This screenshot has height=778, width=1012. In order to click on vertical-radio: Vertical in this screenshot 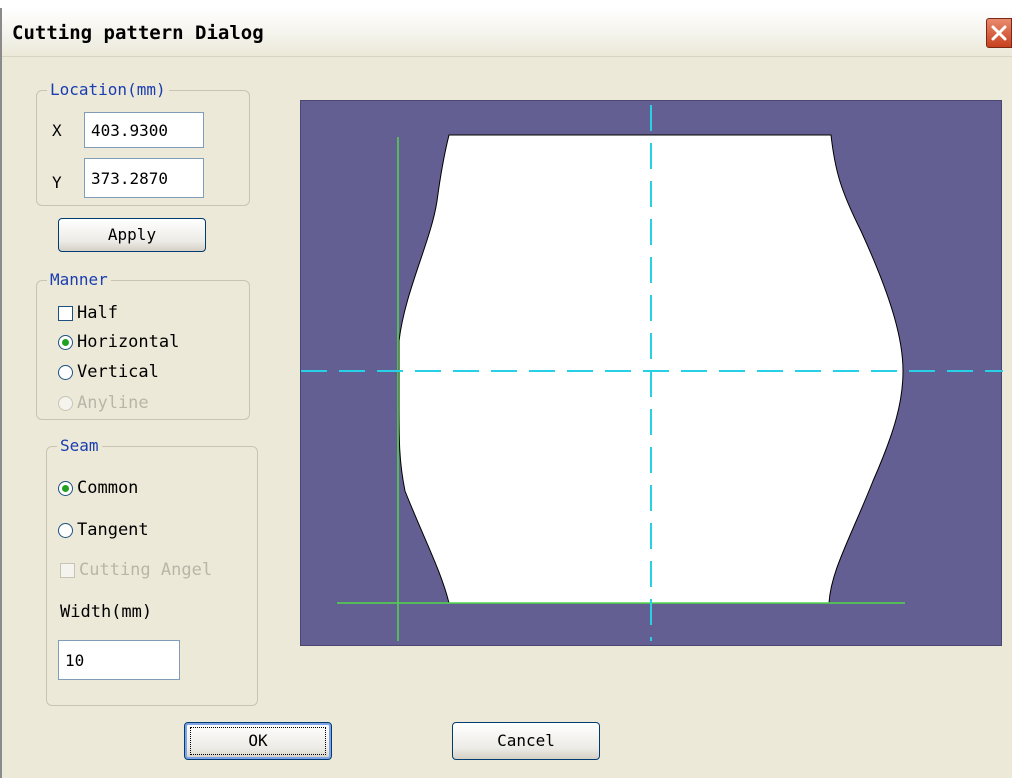, I will do `click(108, 372)`.